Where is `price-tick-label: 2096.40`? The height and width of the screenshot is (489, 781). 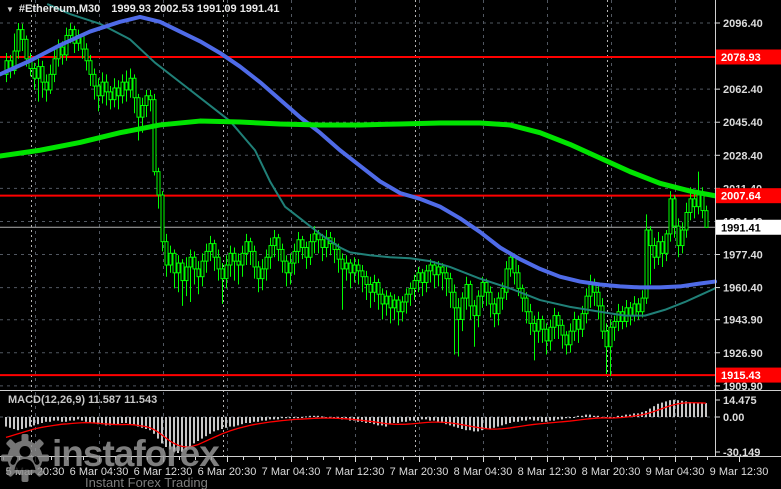
price-tick-label: 2096.40 is located at coordinates (743, 24).